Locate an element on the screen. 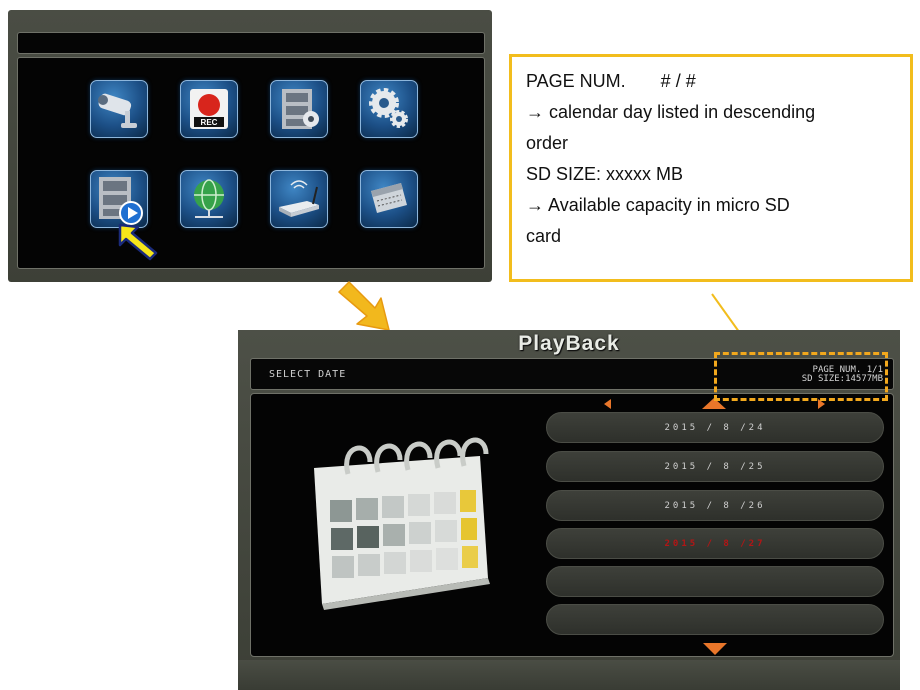  annotation-line-calendar-order: → calendar day listed in descending is located at coordinates (671, 112).